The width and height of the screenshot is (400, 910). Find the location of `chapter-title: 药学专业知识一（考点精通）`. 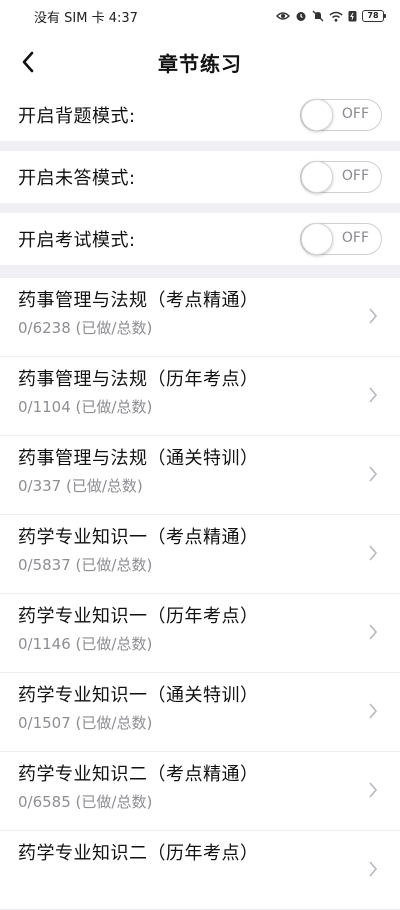

chapter-title: 药学专业知识一（考点精通） is located at coordinates (138, 537).